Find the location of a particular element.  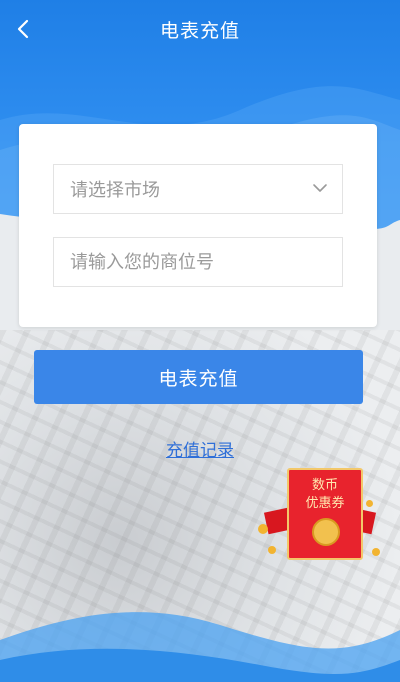

recharge-button: 电表充值 is located at coordinates (198, 377).